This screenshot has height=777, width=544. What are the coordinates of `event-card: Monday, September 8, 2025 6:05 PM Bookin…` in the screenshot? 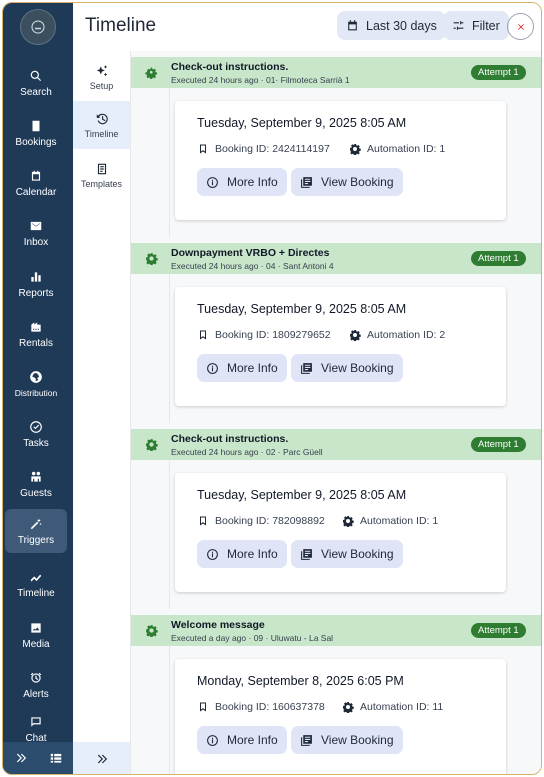 It's located at (340, 716).